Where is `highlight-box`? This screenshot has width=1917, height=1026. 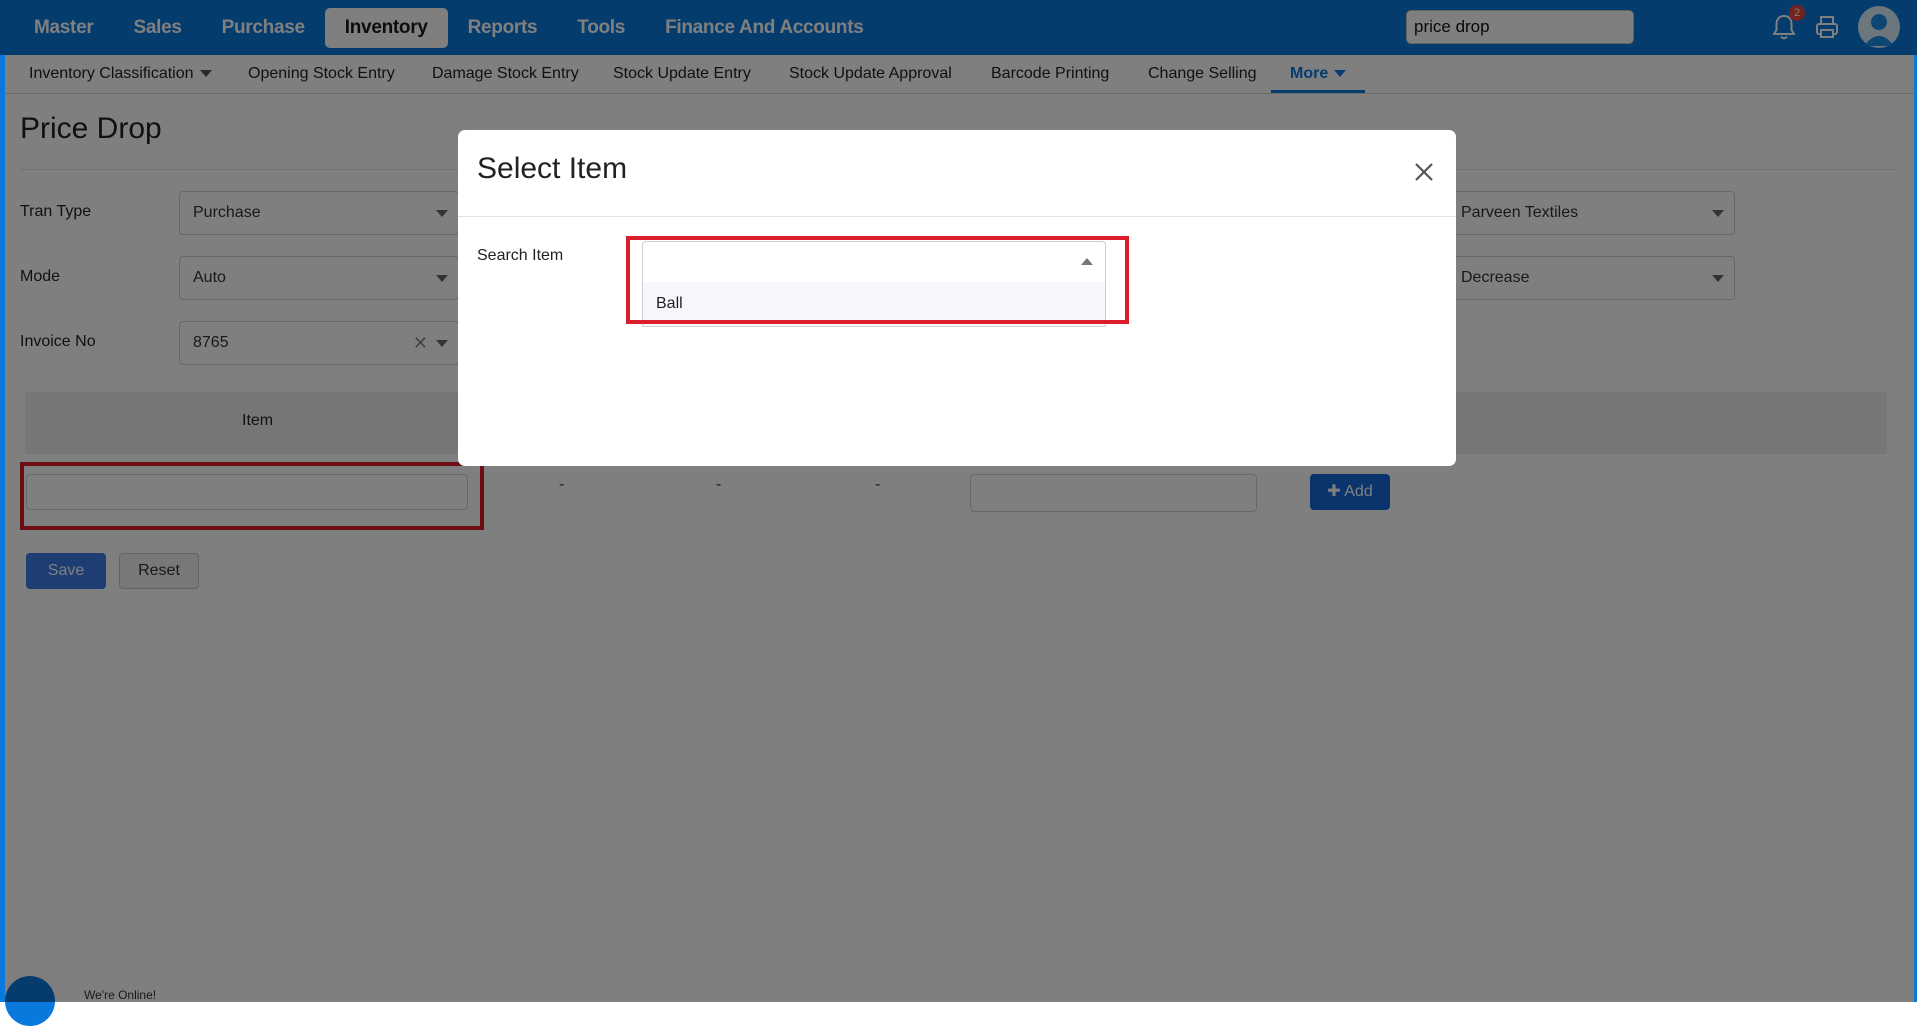
highlight-box is located at coordinates (877, 280).